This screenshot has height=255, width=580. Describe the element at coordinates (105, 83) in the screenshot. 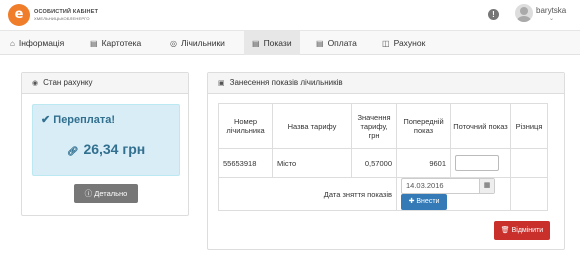

I see `panel-heading: ◉ Стан рахунку` at that location.